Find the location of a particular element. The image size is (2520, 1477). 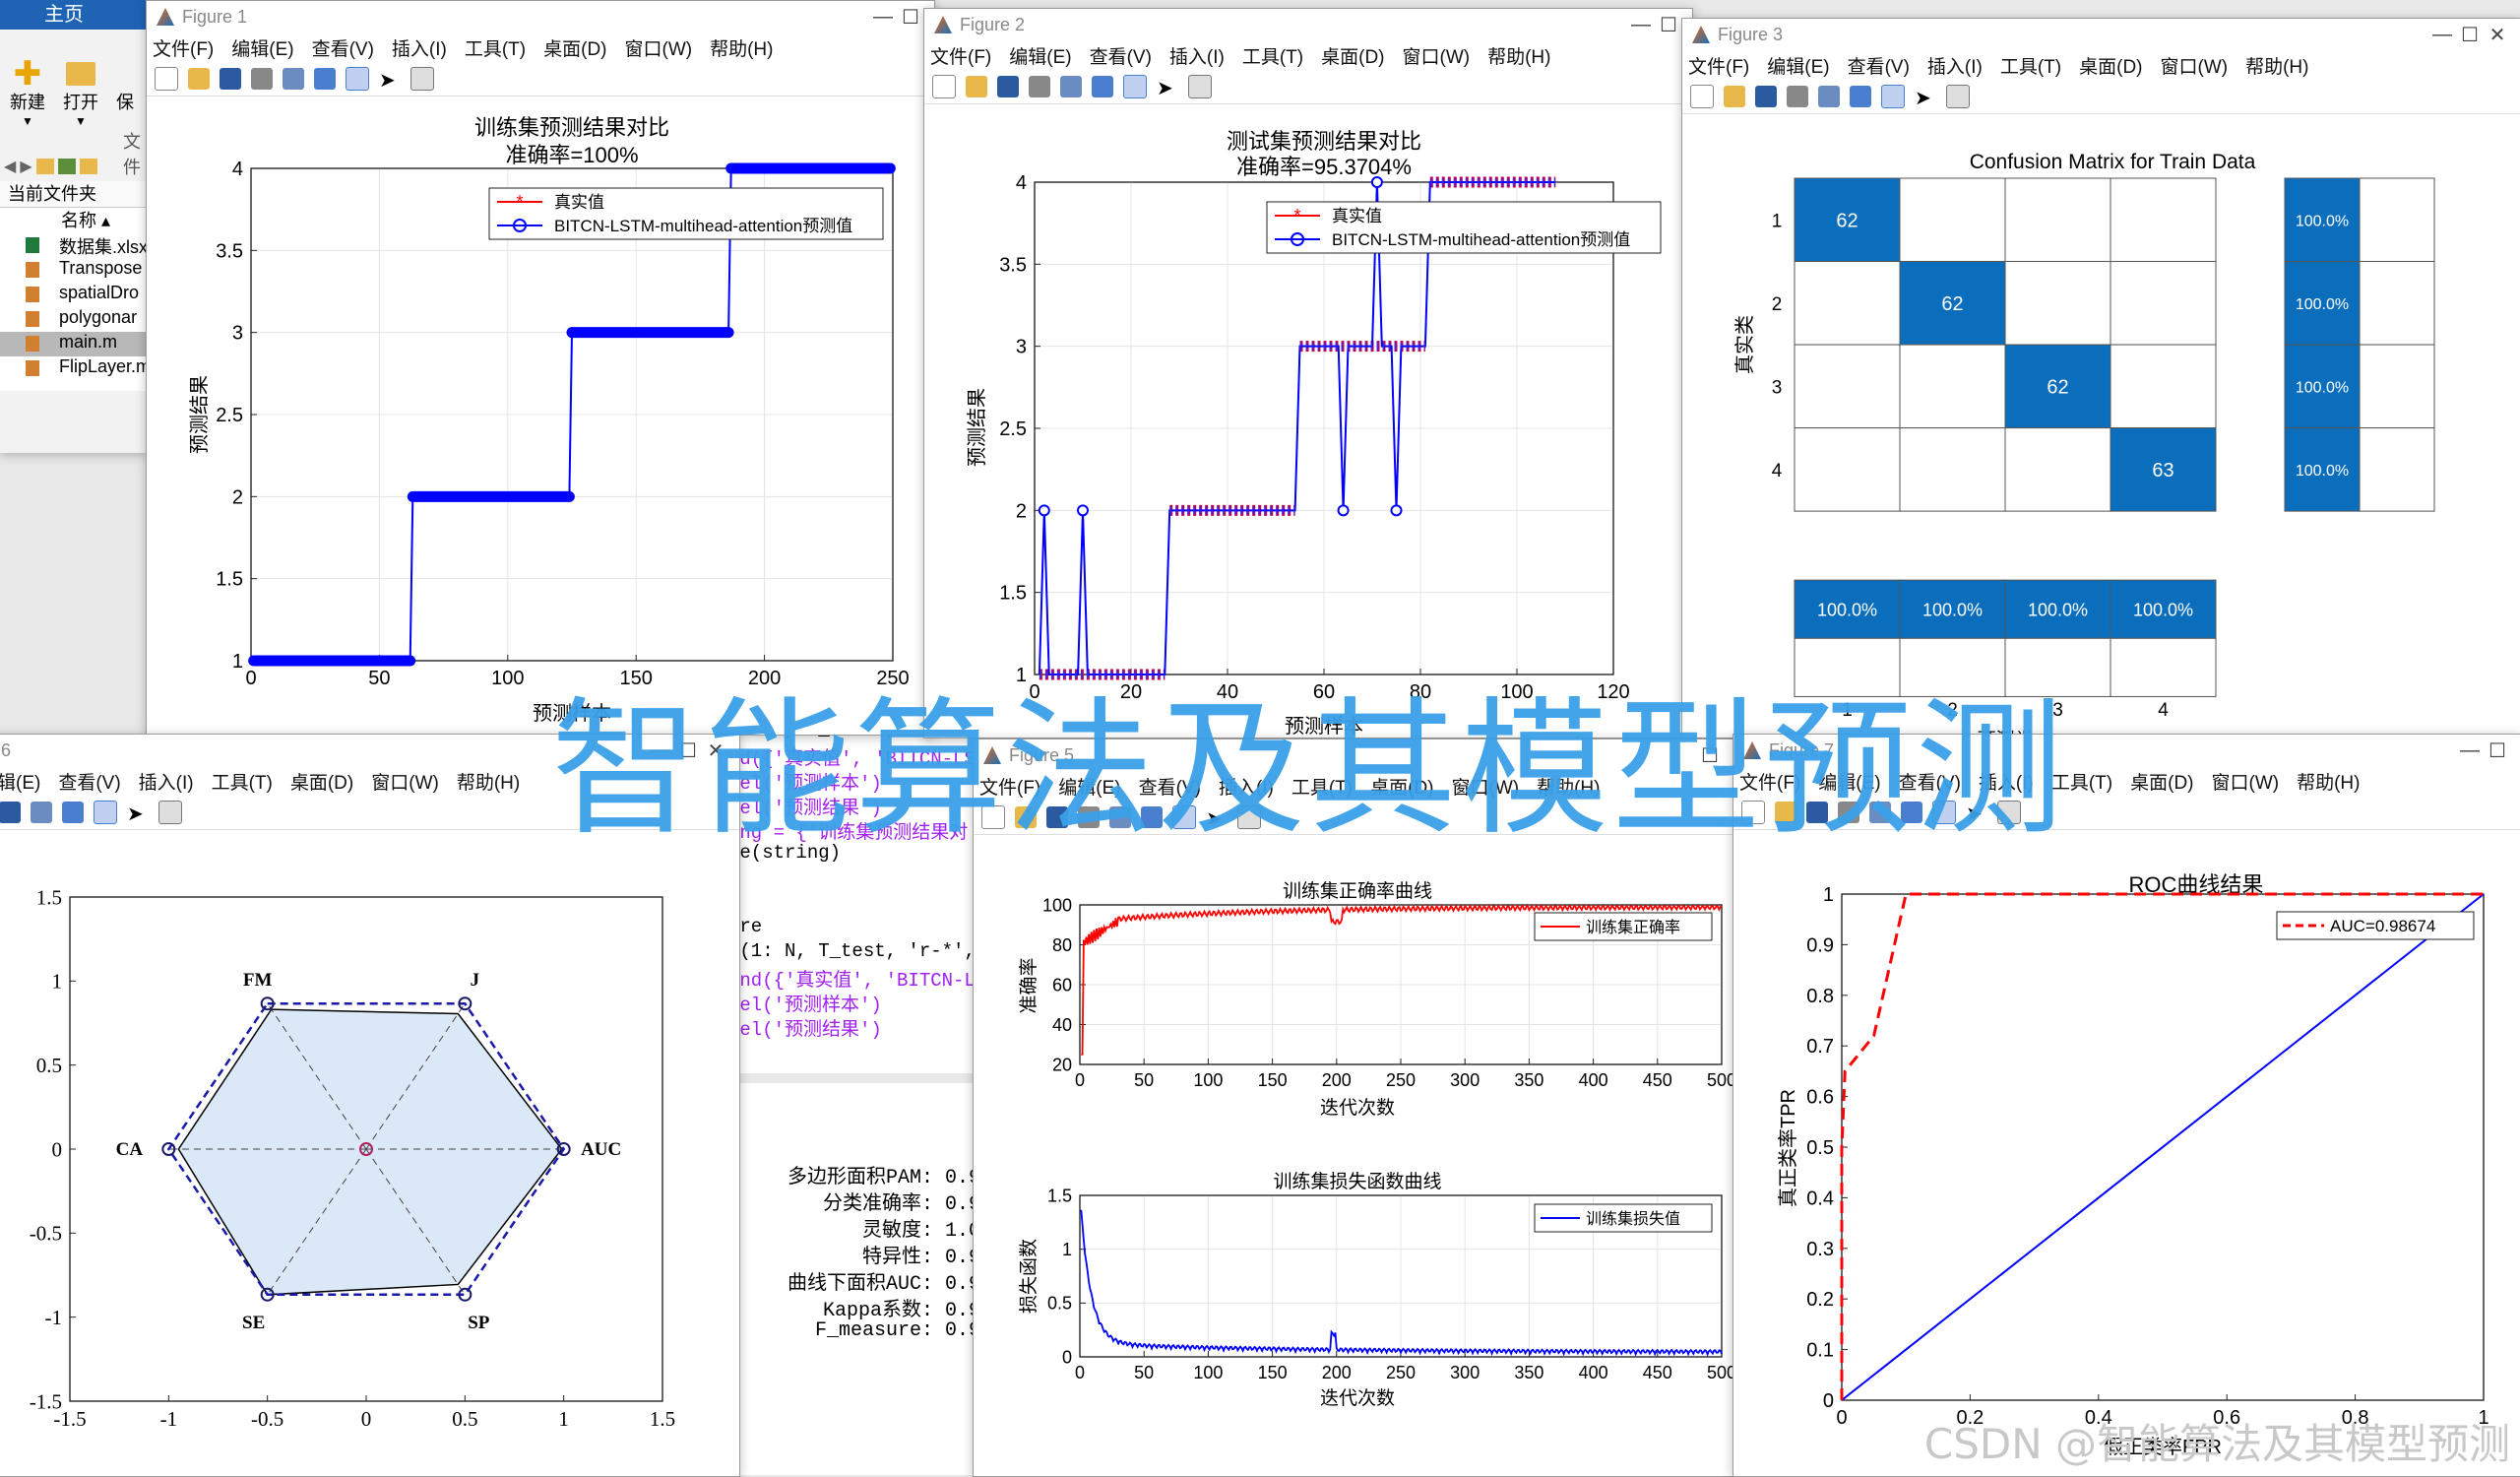

legend-true-label: 真实值 is located at coordinates (1357, 216).